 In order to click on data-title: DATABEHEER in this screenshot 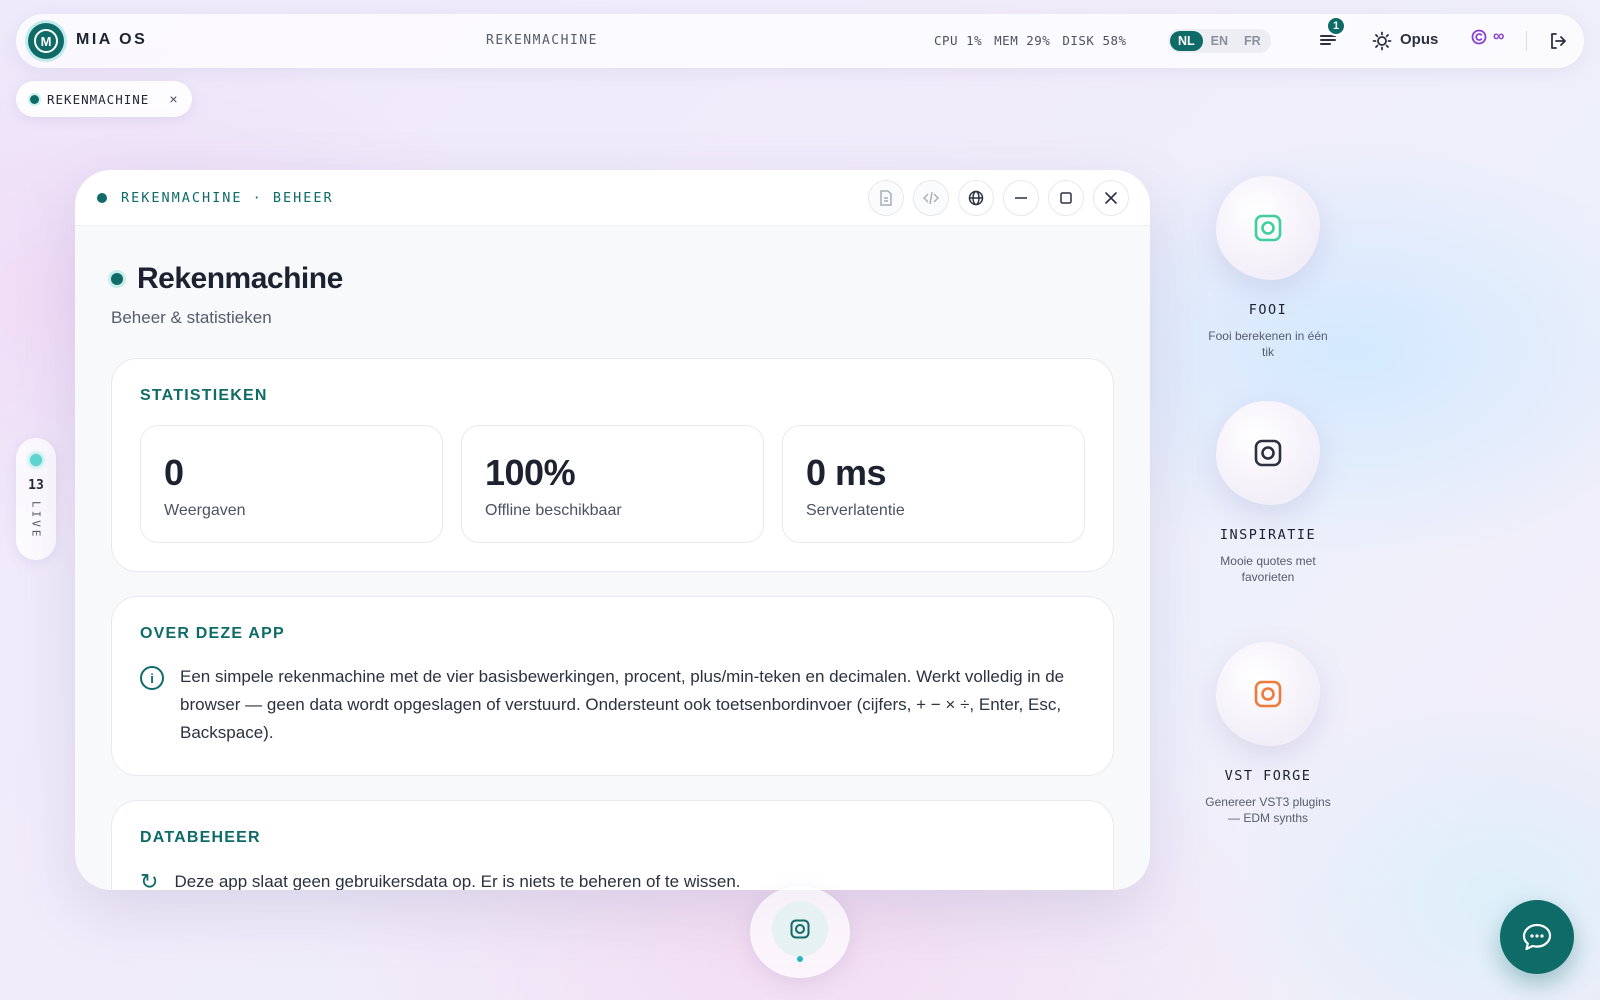, I will do `click(200, 837)`.